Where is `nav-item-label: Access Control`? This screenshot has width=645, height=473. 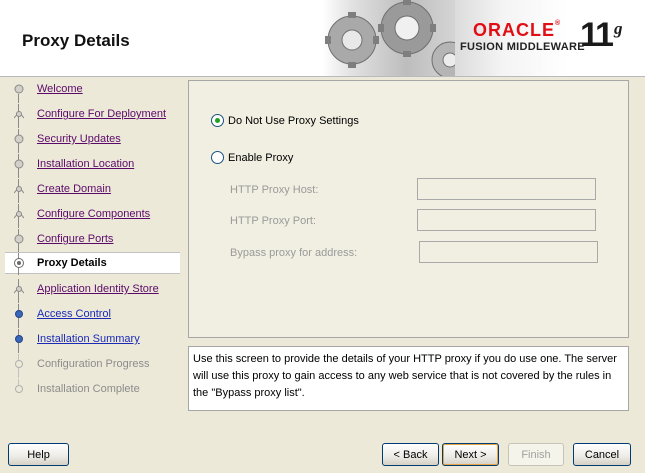
nav-item-label: Access Control is located at coordinates (74, 314).